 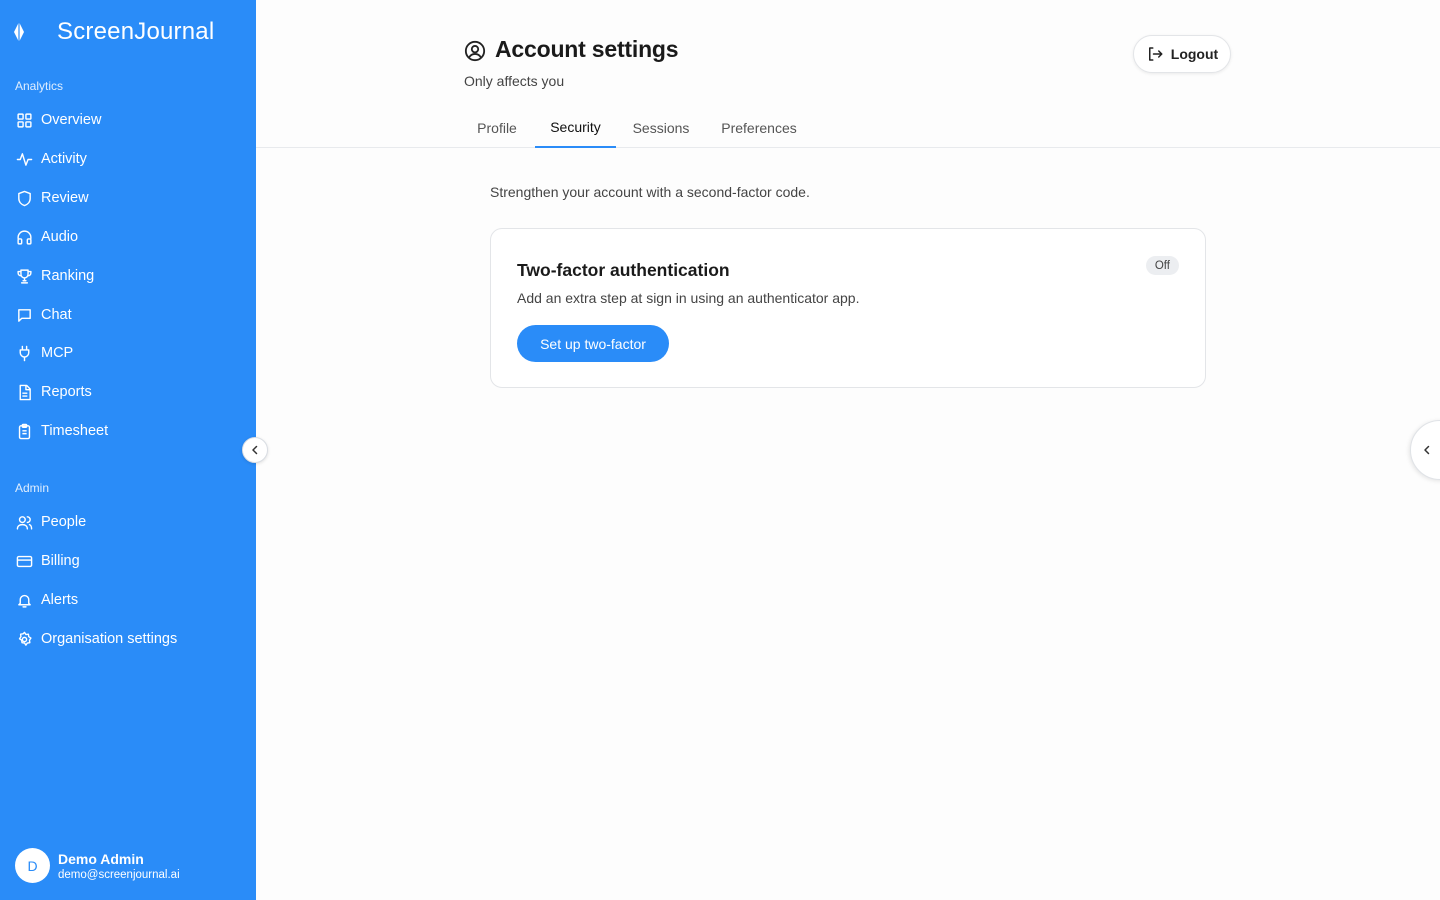 What do you see at coordinates (24, 522) in the screenshot?
I see `users-icon` at bounding box center [24, 522].